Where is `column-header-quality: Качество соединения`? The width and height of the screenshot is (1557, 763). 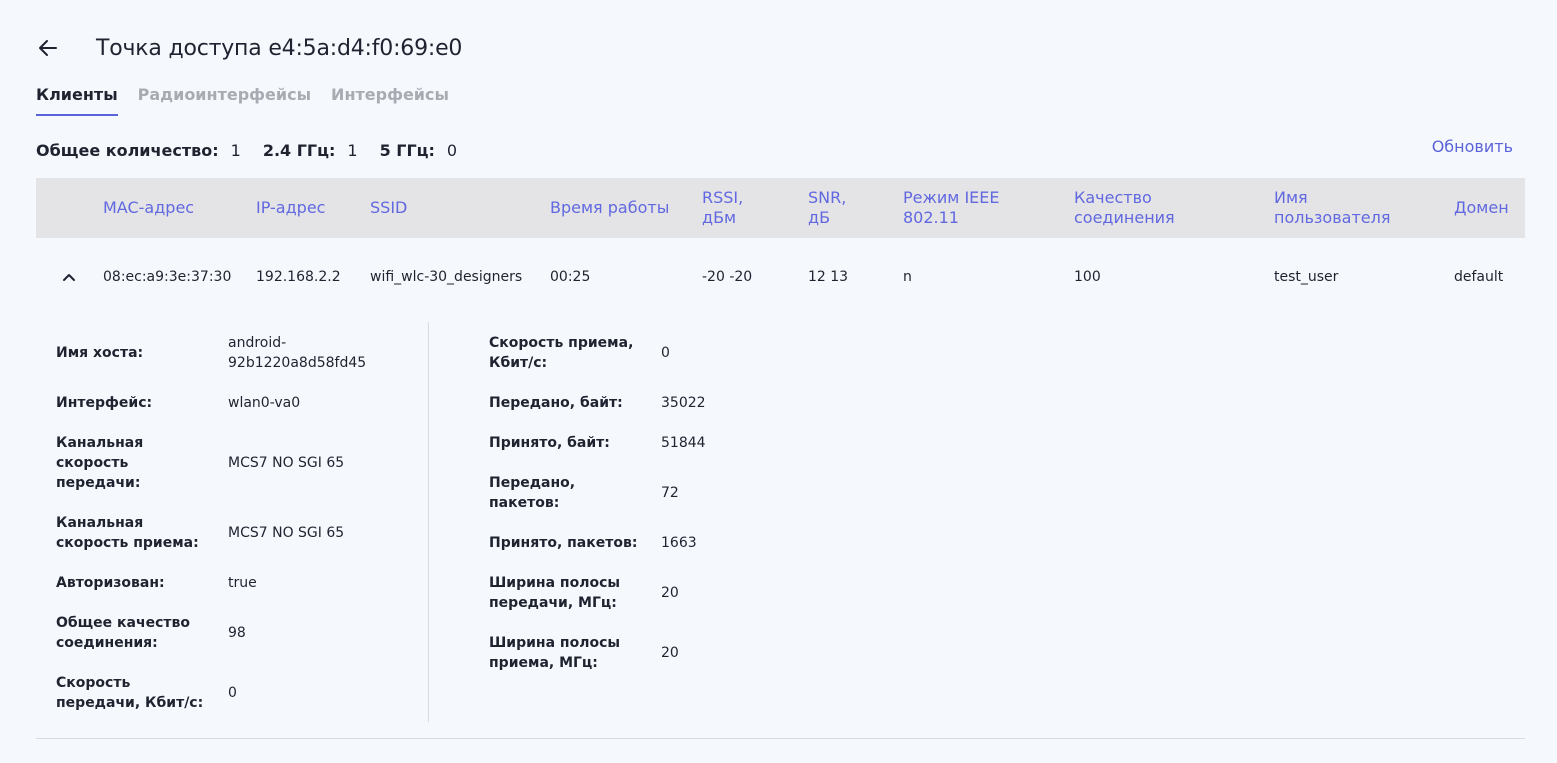 column-header-quality: Качество соединения is located at coordinates (1129, 208).